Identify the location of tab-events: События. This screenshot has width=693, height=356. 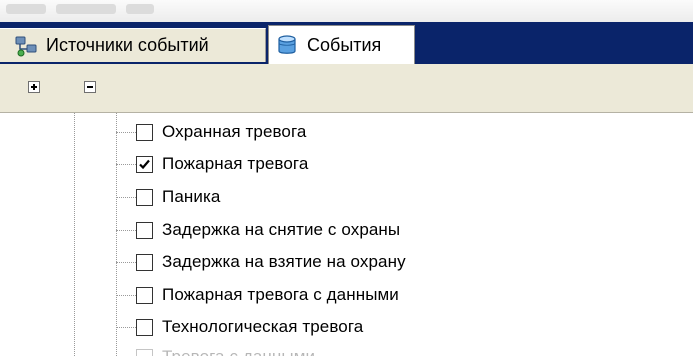
(341, 44).